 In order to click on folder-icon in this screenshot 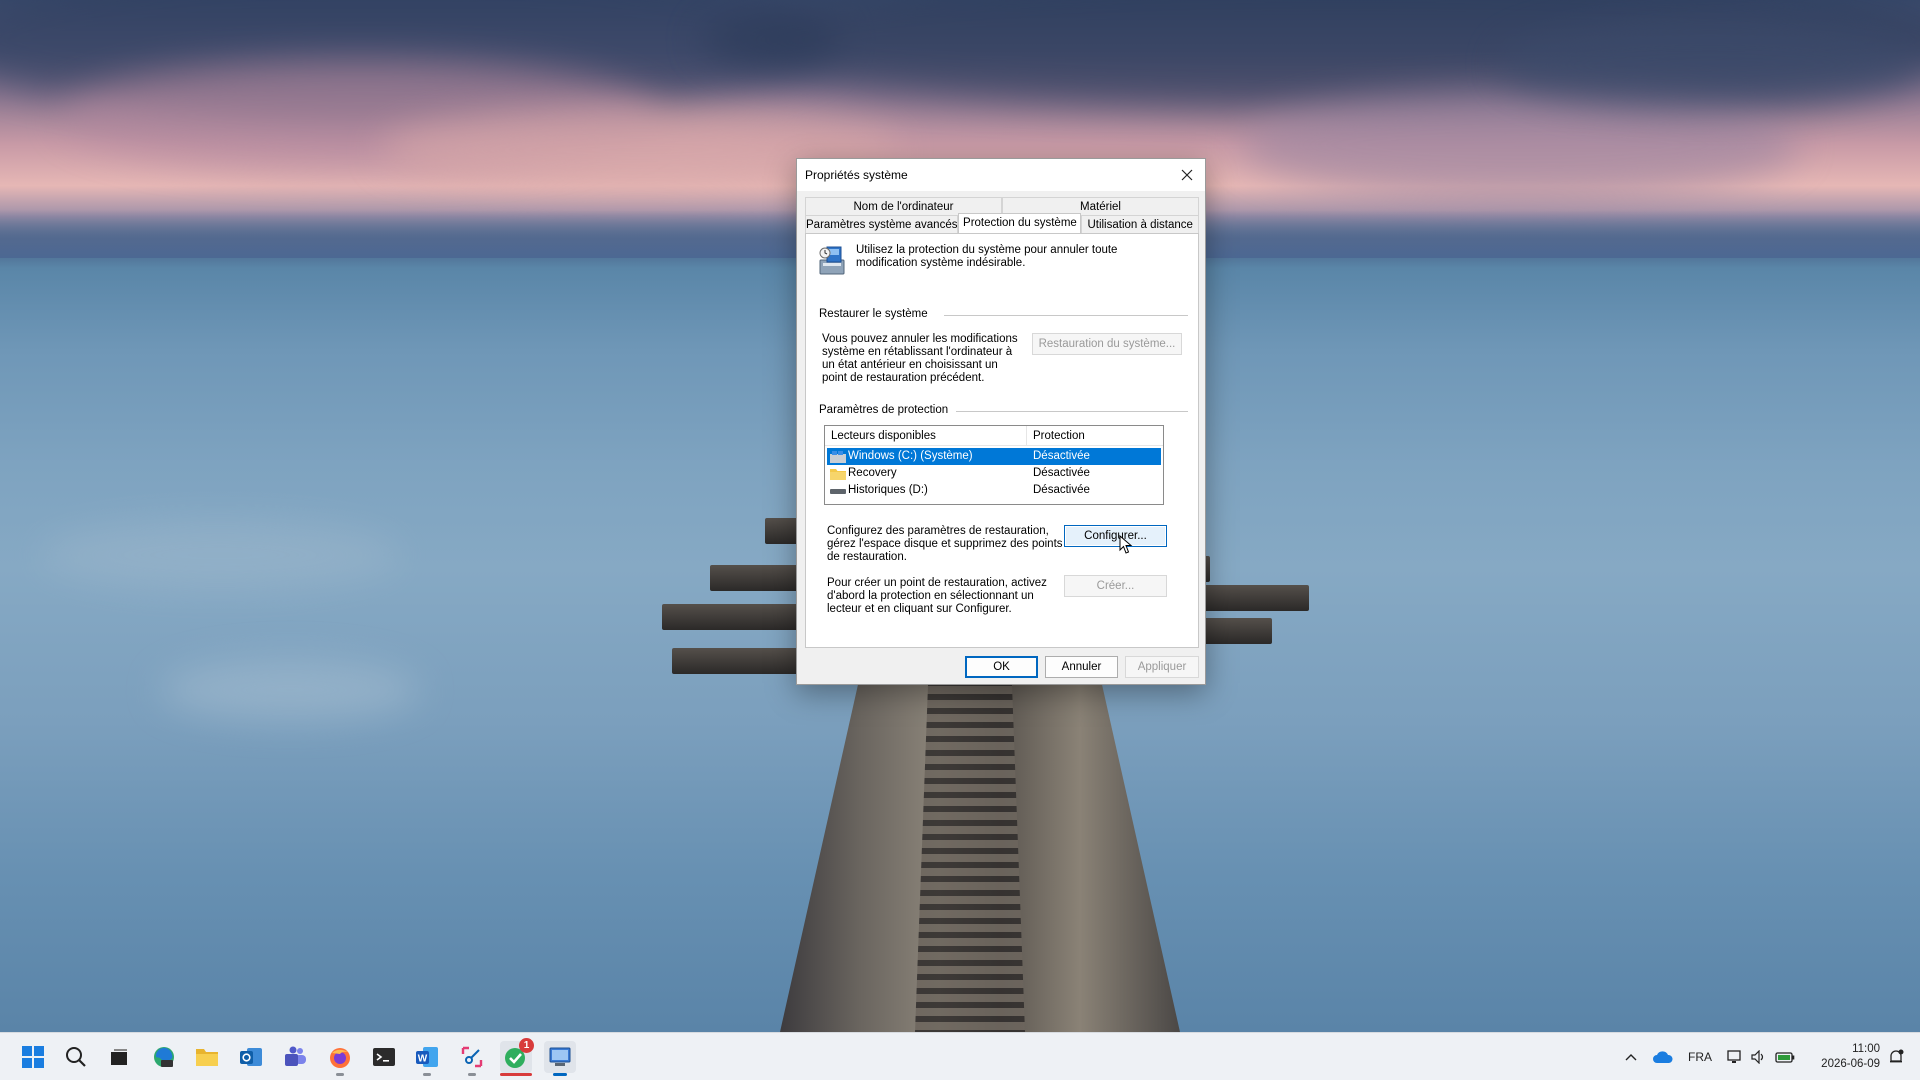, I will do `click(838, 474)`.